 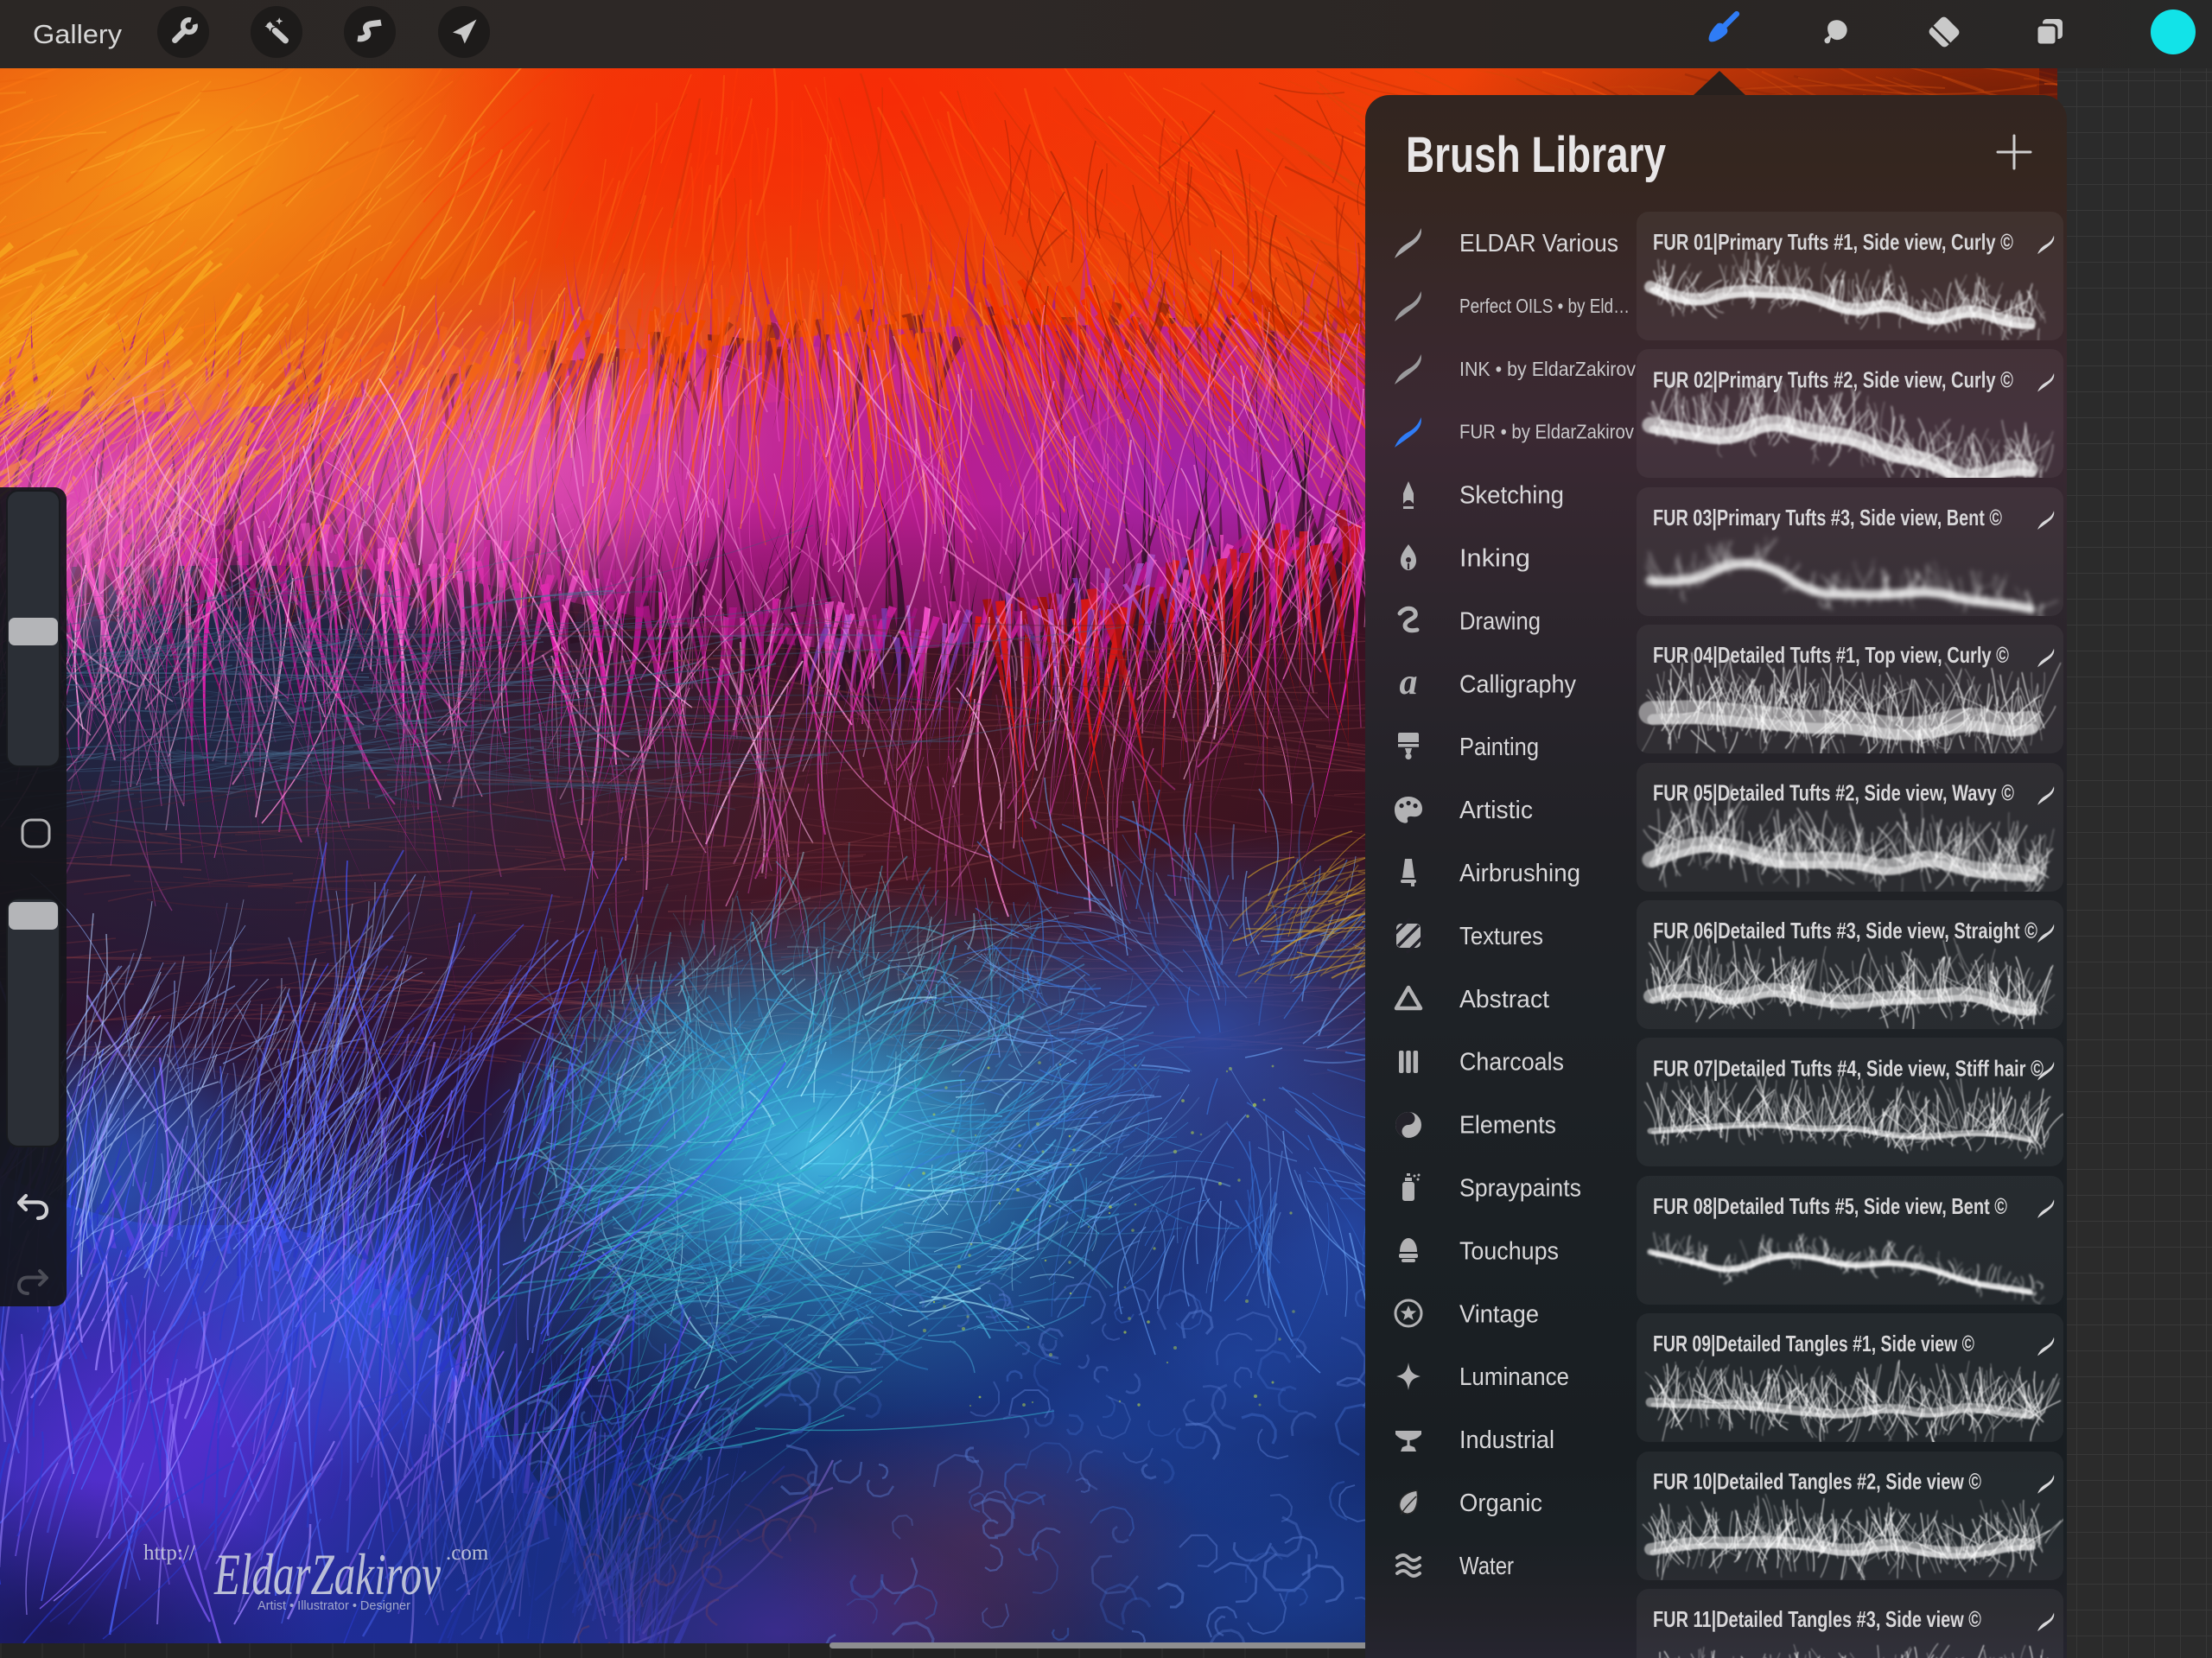 What do you see at coordinates (1538, 243) in the screenshot?
I see `svg-text: ELDAR Various` at bounding box center [1538, 243].